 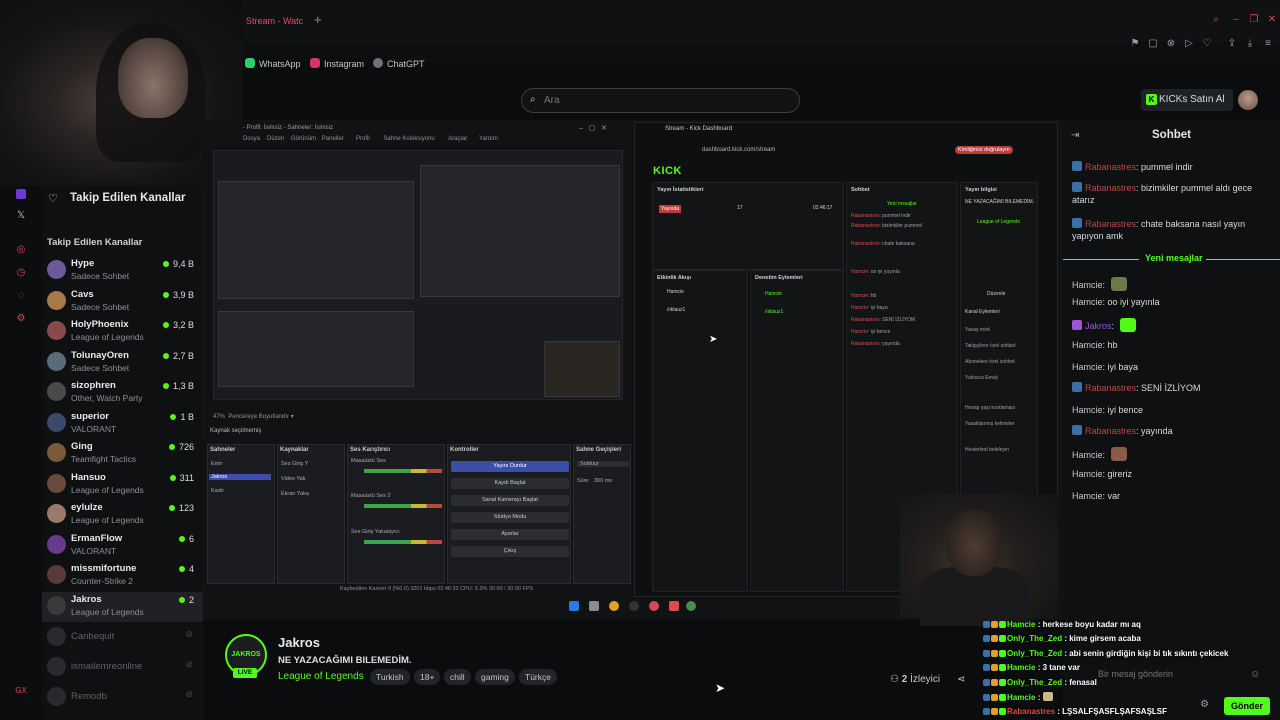 What do you see at coordinates (217, 491) in the screenshot?
I see `scene-item: Kadır` at bounding box center [217, 491].